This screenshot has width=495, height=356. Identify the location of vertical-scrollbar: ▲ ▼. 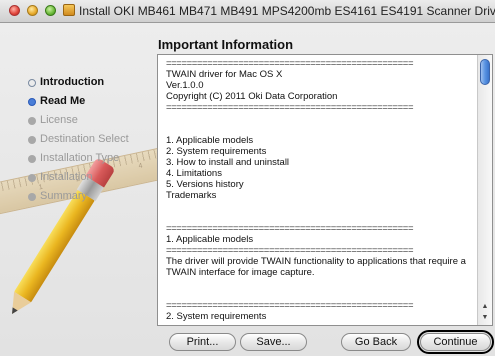
(484, 190).